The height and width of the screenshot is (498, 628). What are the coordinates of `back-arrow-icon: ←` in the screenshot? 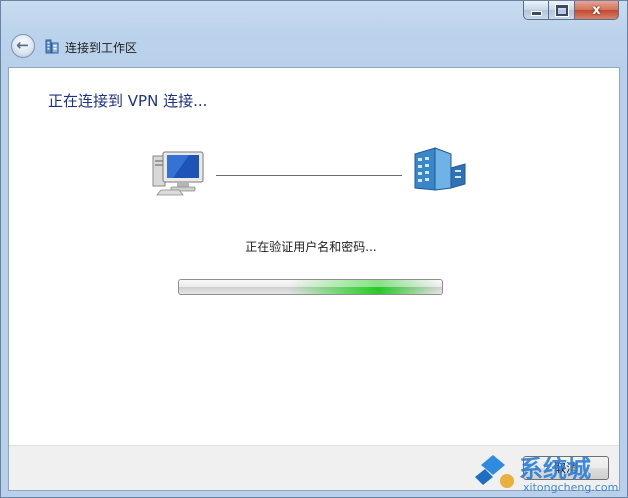 It's located at (22, 45).